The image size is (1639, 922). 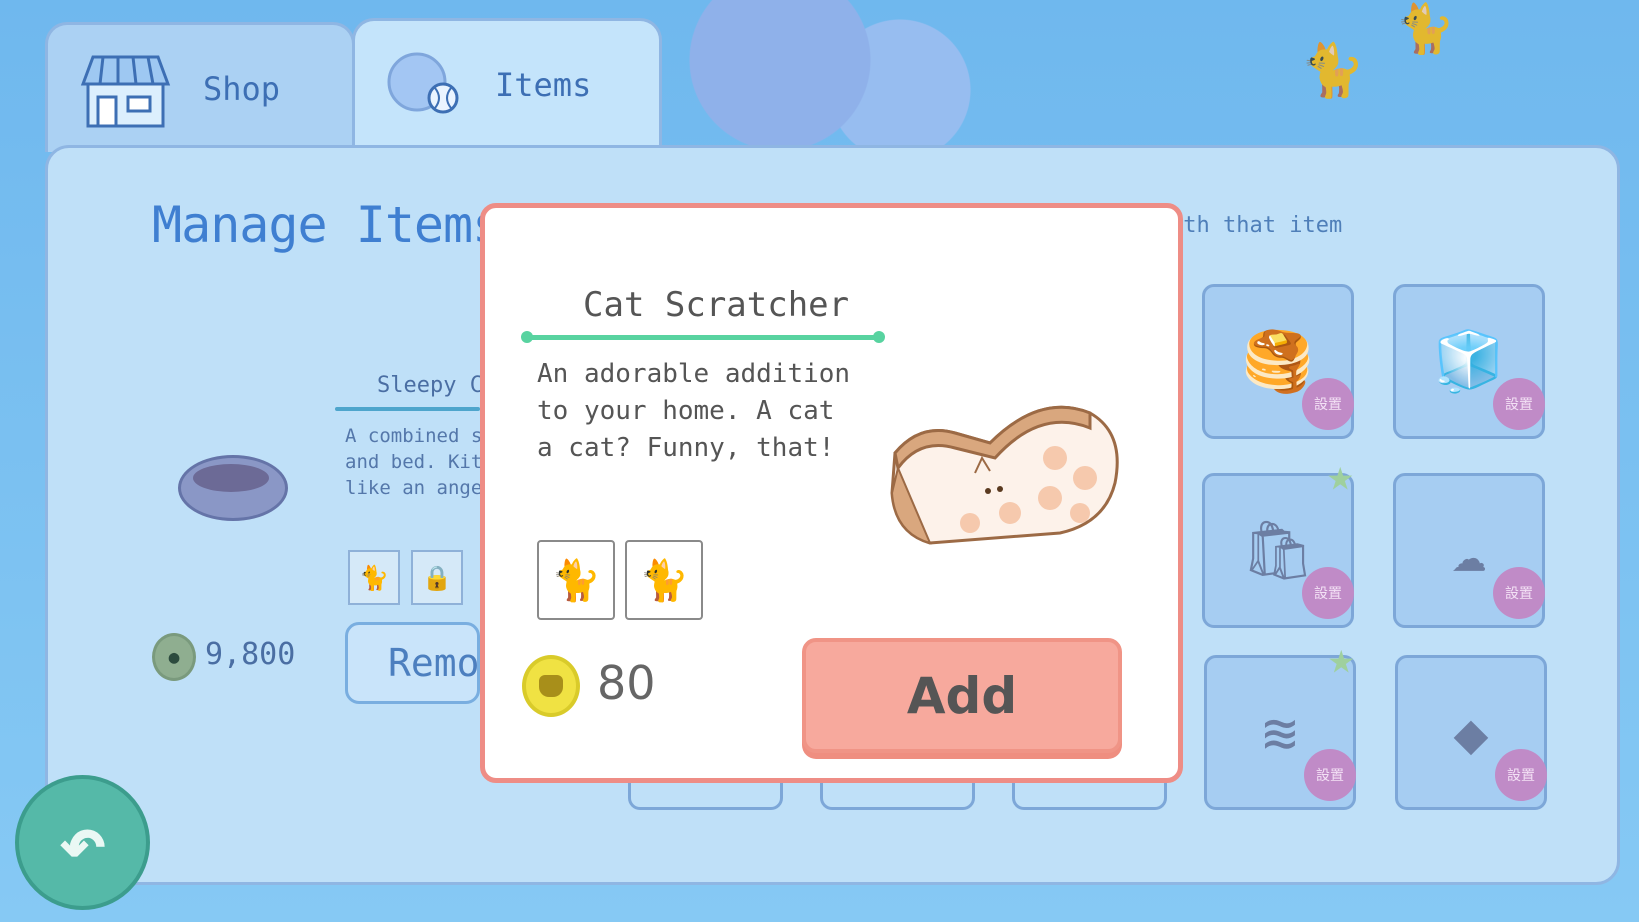 I want to click on tab-shop-label: Shop, so click(x=242, y=88).